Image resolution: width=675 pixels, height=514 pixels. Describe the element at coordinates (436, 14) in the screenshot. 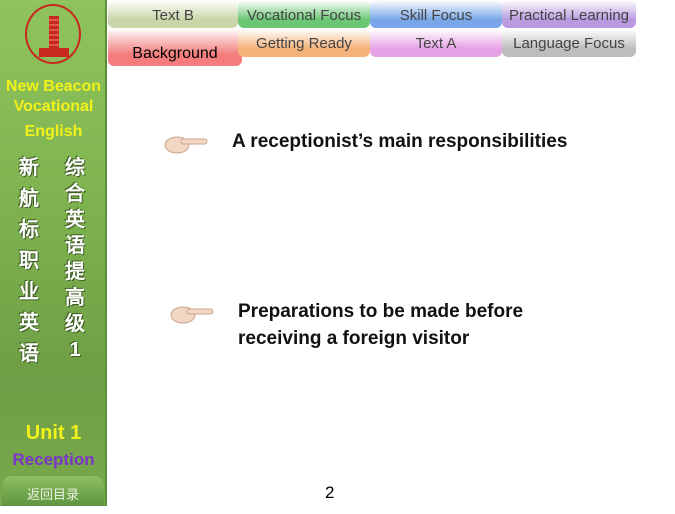

I see `tab-skill-focus: Skill Focus` at that location.